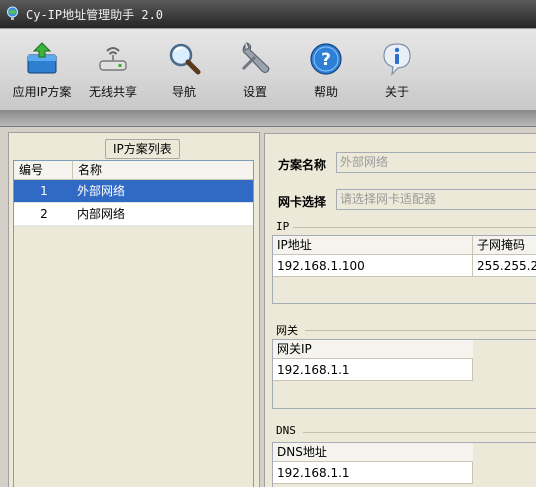 The height and width of the screenshot is (487, 536). I want to click on subnet-mask-cell: 255.255.2, so click(504, 266).